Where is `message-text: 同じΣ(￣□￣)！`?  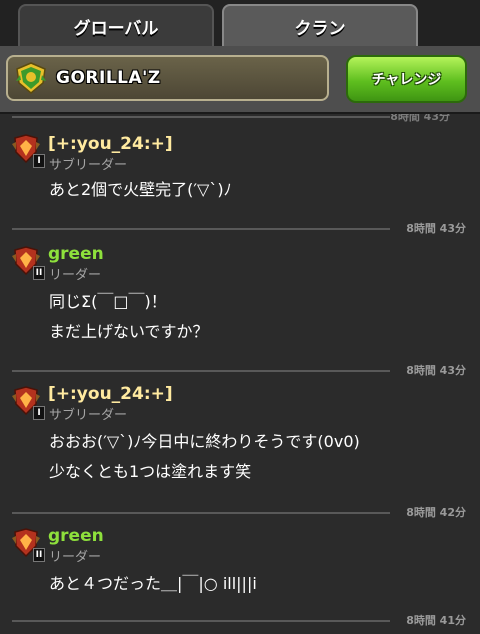
message-text: 同じΣ(￣□￣)！ is located at coordinates (108, 301).